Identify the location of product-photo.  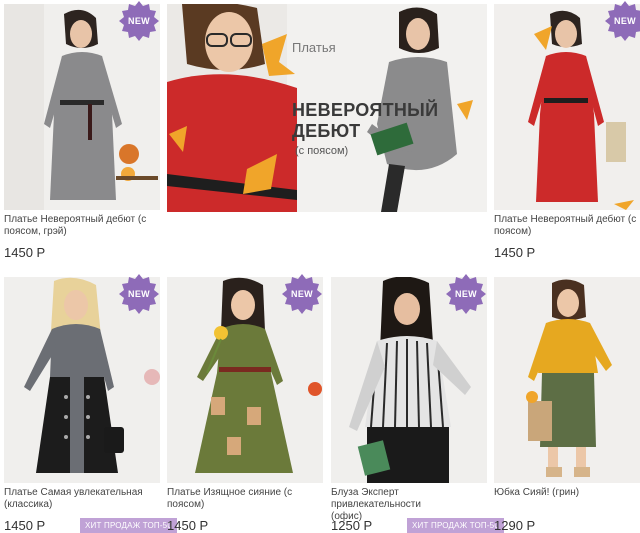
(567, 380).